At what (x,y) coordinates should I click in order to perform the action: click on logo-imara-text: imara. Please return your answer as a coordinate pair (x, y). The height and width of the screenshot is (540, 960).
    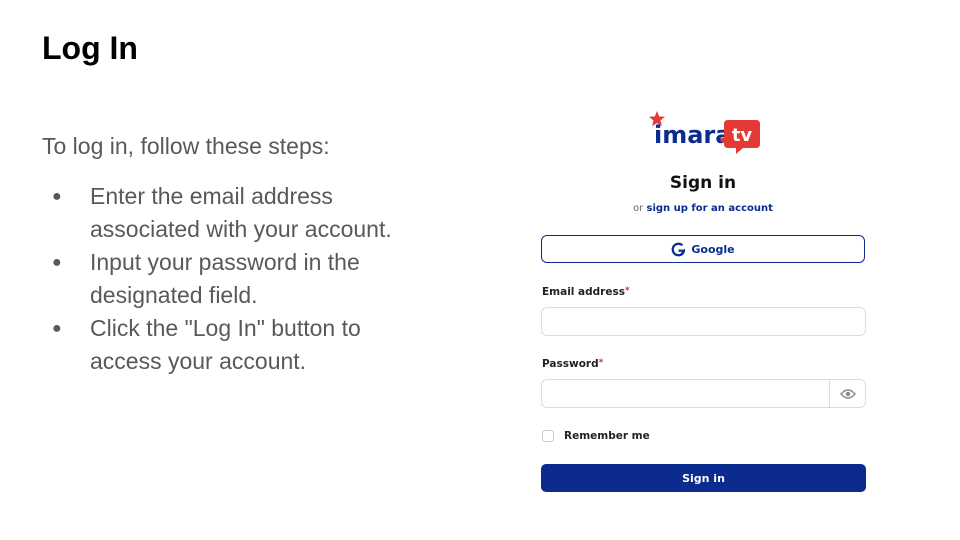
    Looking at the image, I should click on (692, 135).